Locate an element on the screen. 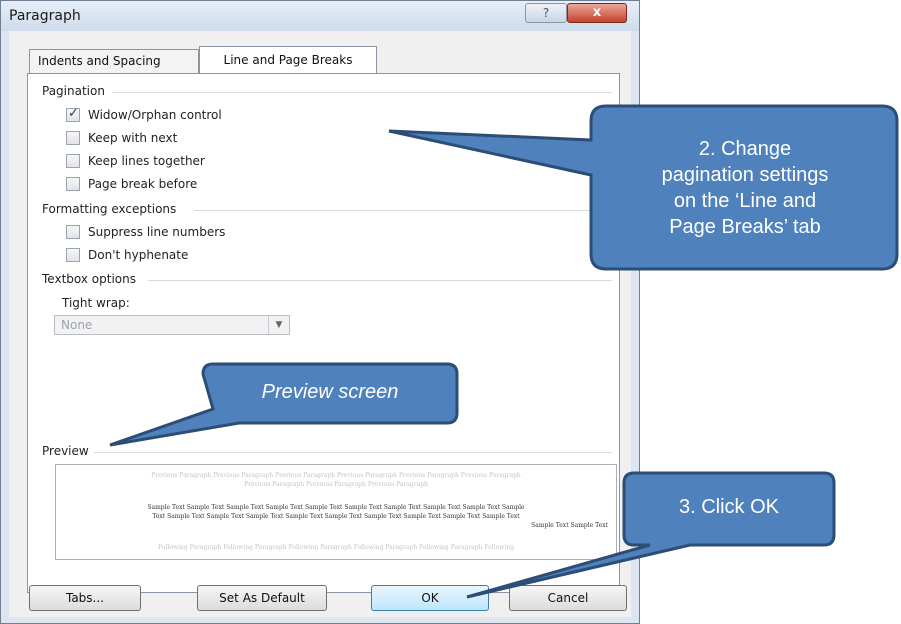 The height and width of the screenshot is (624, 901). callout-line: on the ‘Line and is located at coordinates (745, 201).